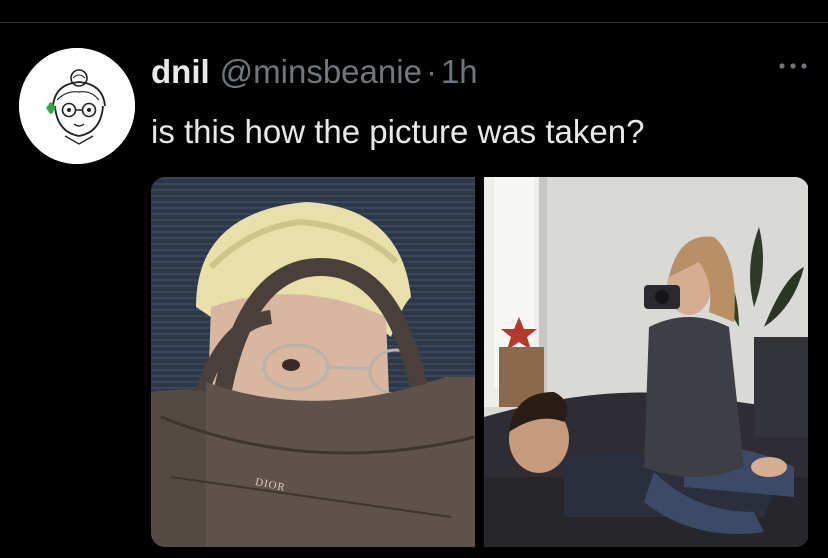 Image resolution: width=828 pixels, height=558 pixels. I want to click on display-name: dnil, so click(180, 72).